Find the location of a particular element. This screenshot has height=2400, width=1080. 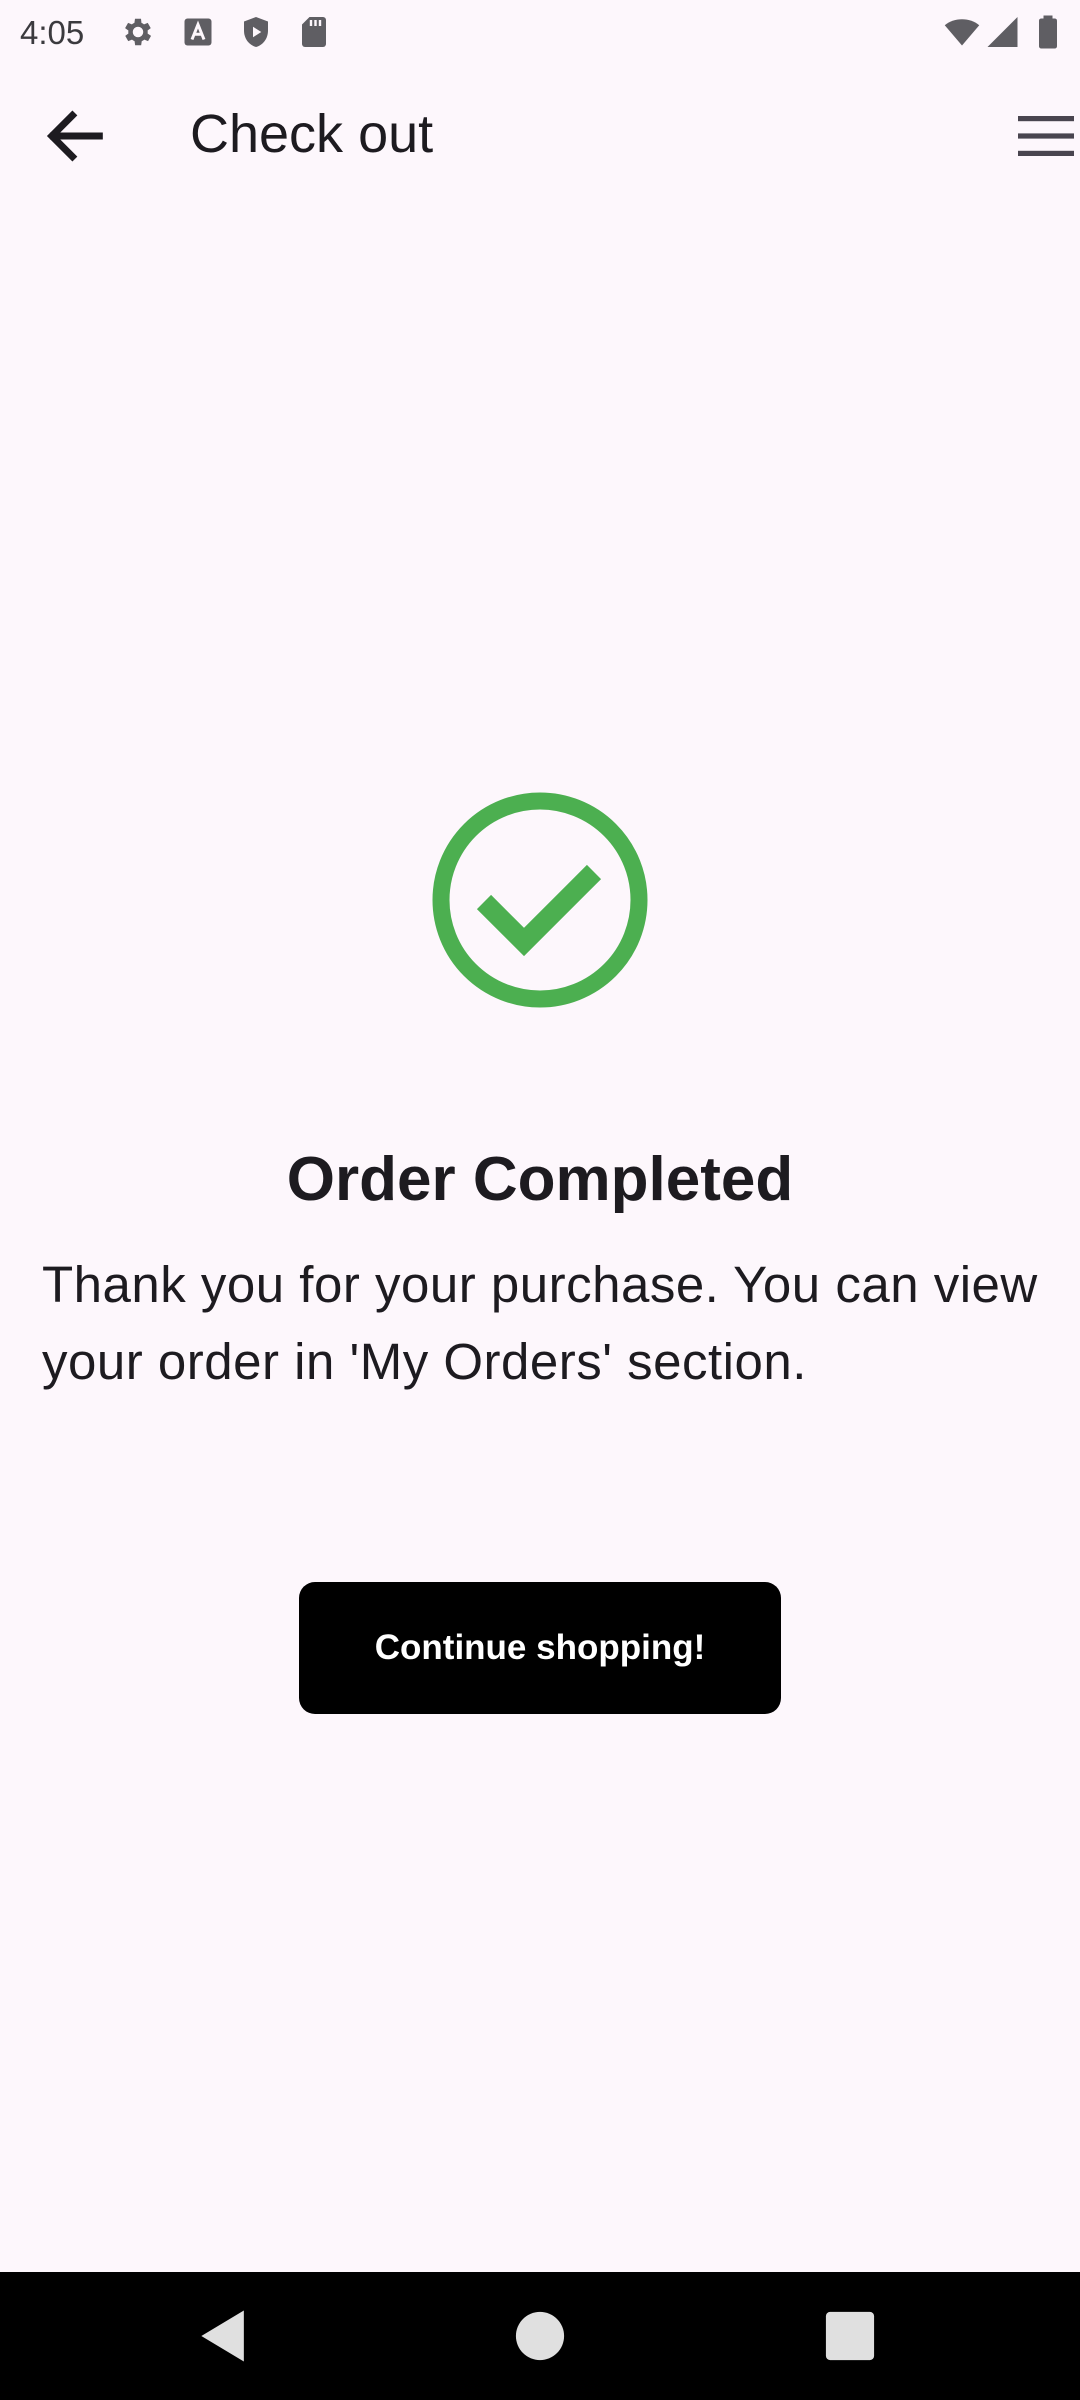

nav-recents-icon is located at coordinates (850, 2336).